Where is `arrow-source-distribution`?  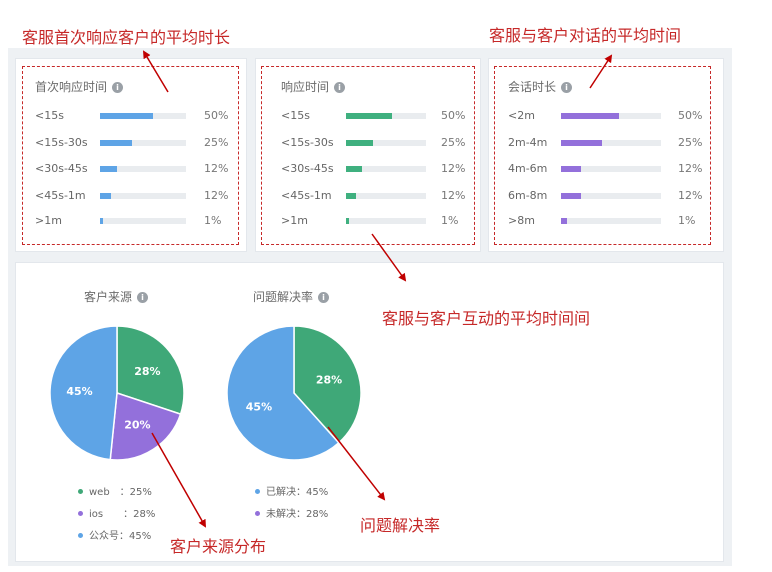
arrow-source-distribution is located at coordinates (178, 480).